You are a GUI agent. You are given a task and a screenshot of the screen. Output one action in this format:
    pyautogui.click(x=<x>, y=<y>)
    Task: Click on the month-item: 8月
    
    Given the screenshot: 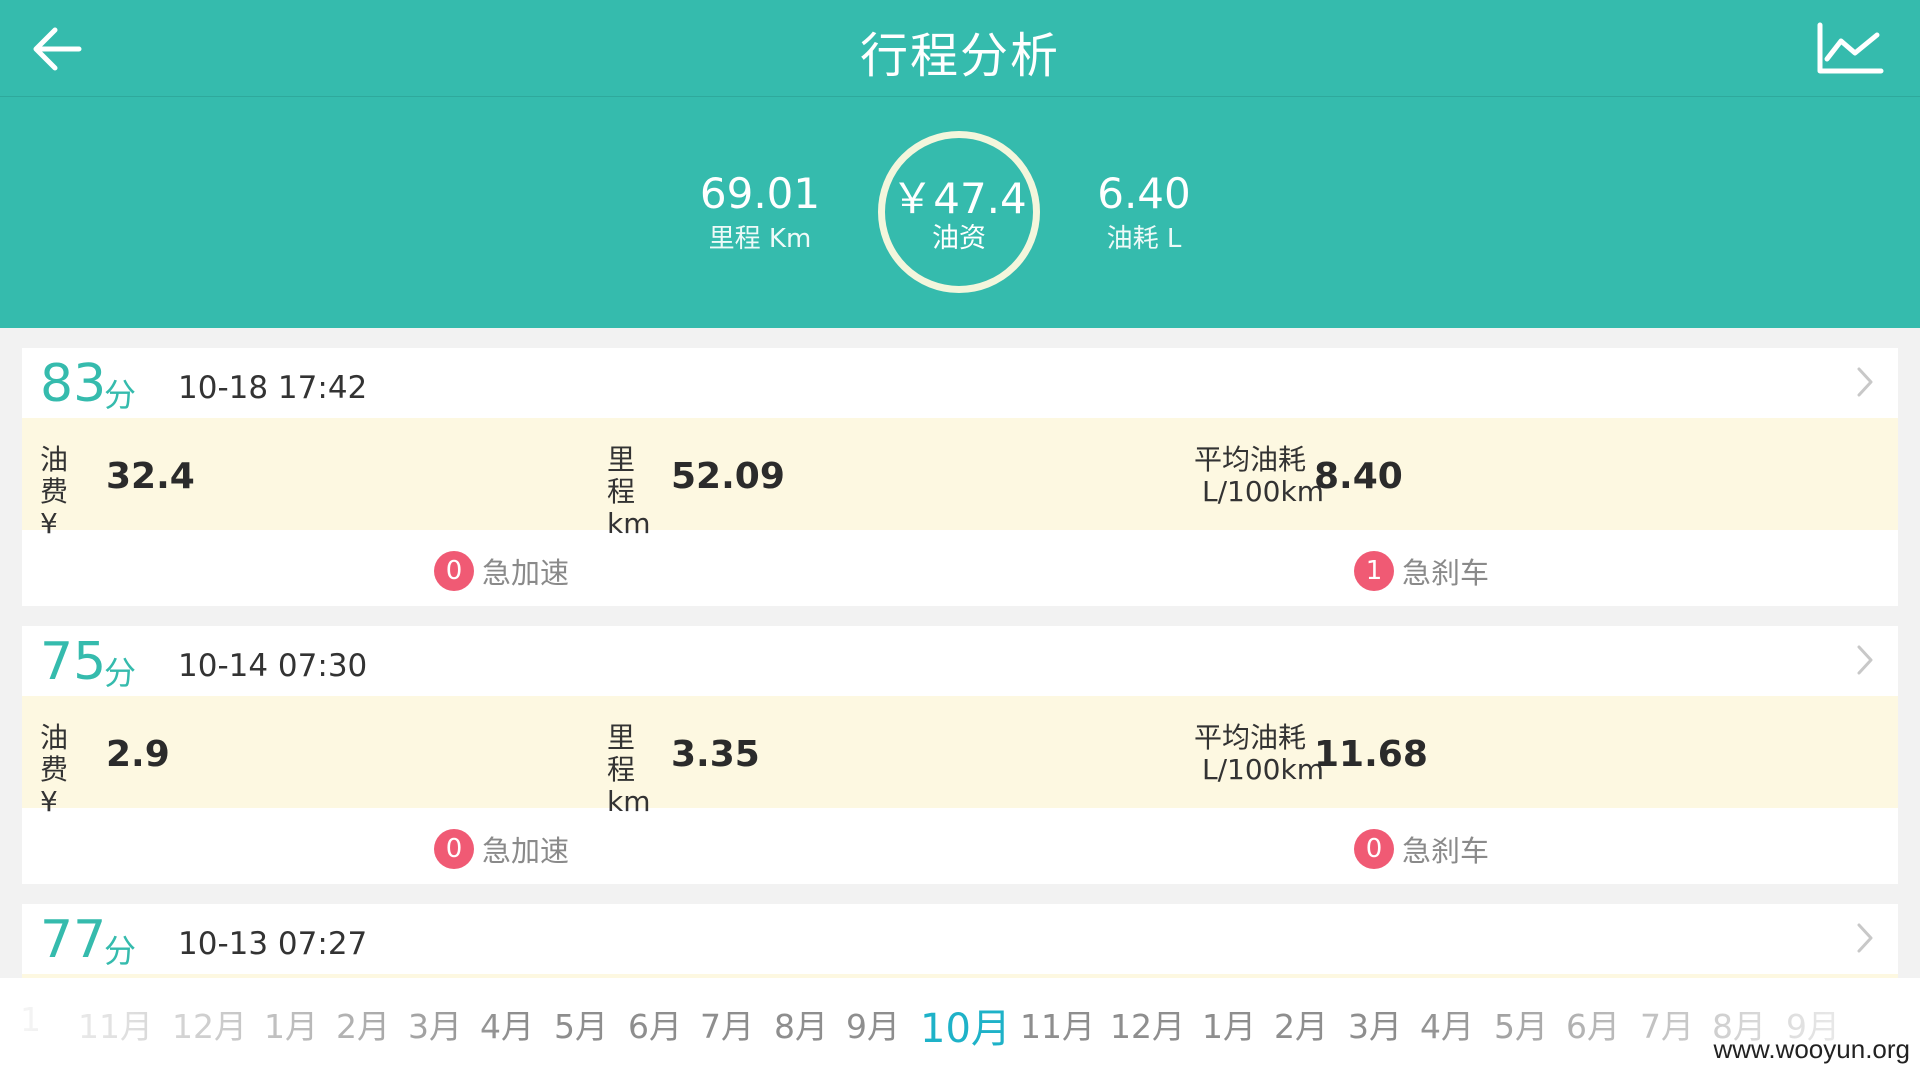 What is the action you would take?
    pyautogui.click(x=801, y=1024)
    